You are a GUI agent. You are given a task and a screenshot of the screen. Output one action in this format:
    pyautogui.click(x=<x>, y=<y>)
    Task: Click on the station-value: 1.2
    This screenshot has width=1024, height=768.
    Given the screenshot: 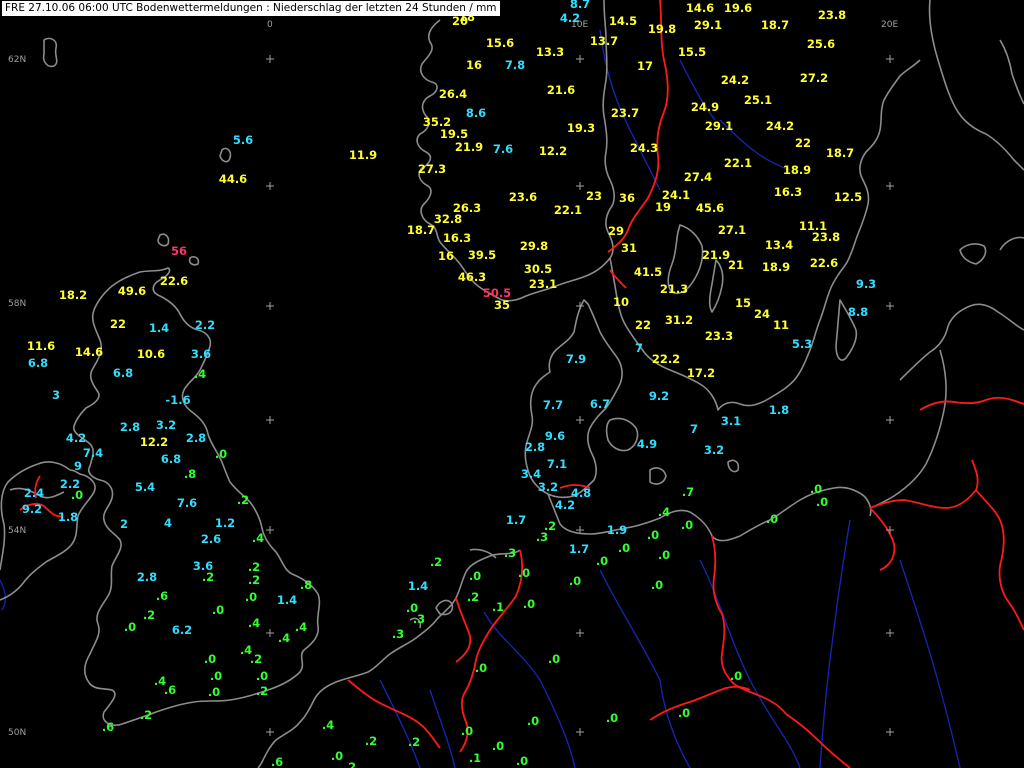 What is the action you would take?
    pyautogui.click(x=225, y=523)
    